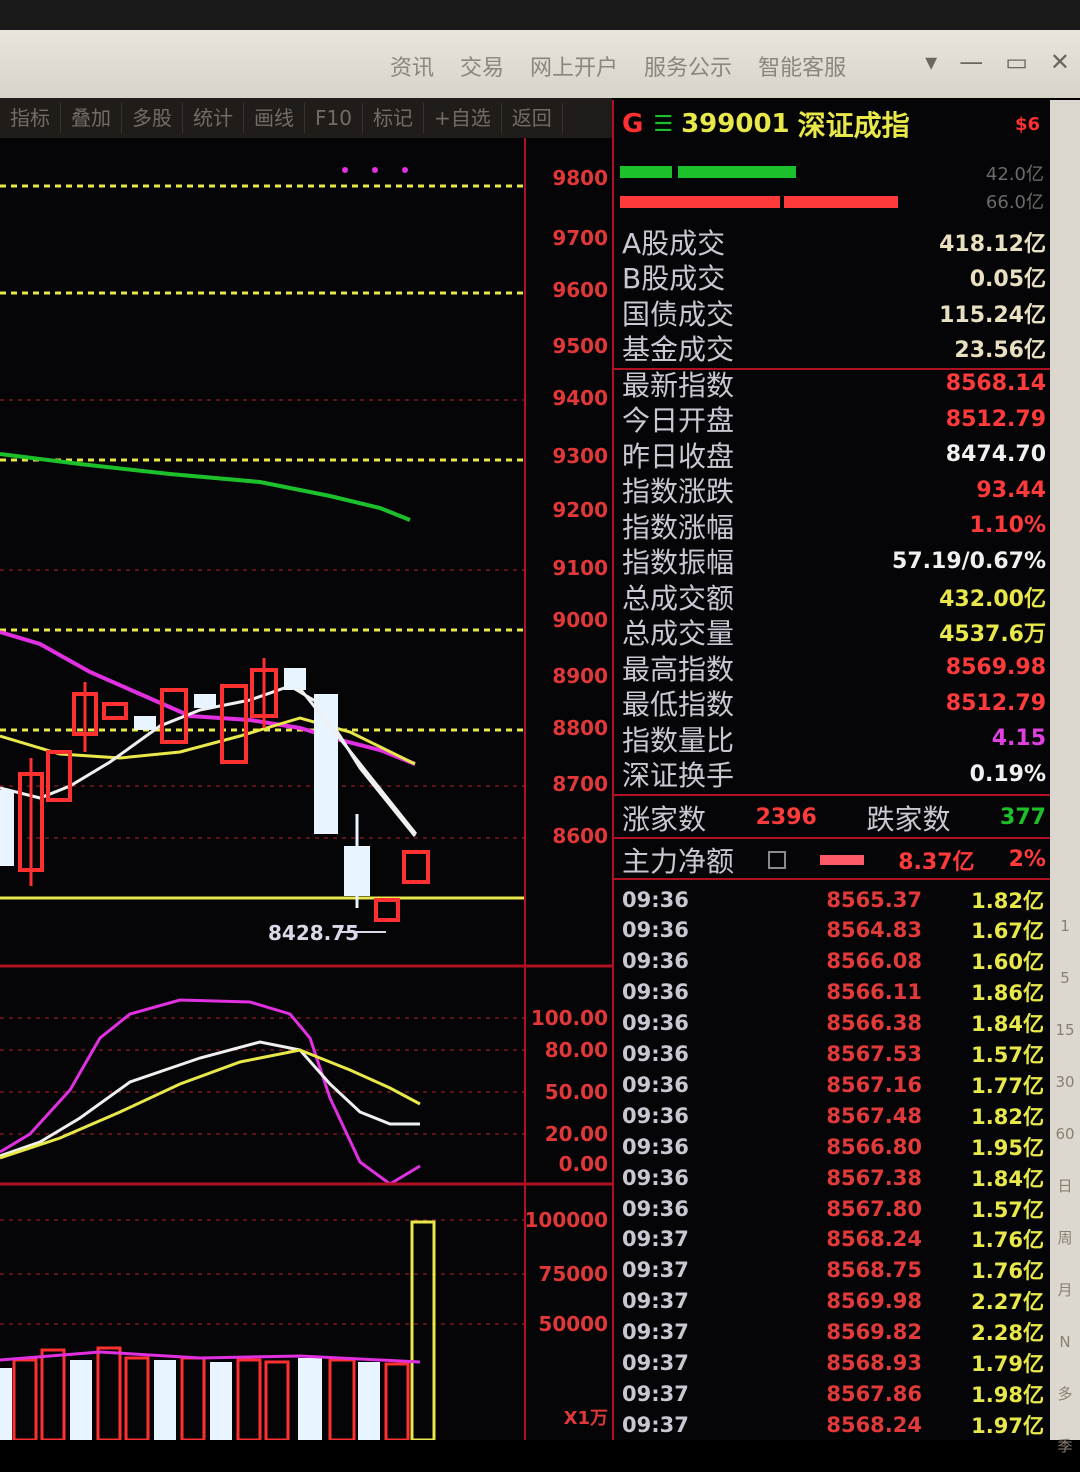  I want to click on tick-row: 09:37 8568.24 1.76亿, so click(834, 1239).